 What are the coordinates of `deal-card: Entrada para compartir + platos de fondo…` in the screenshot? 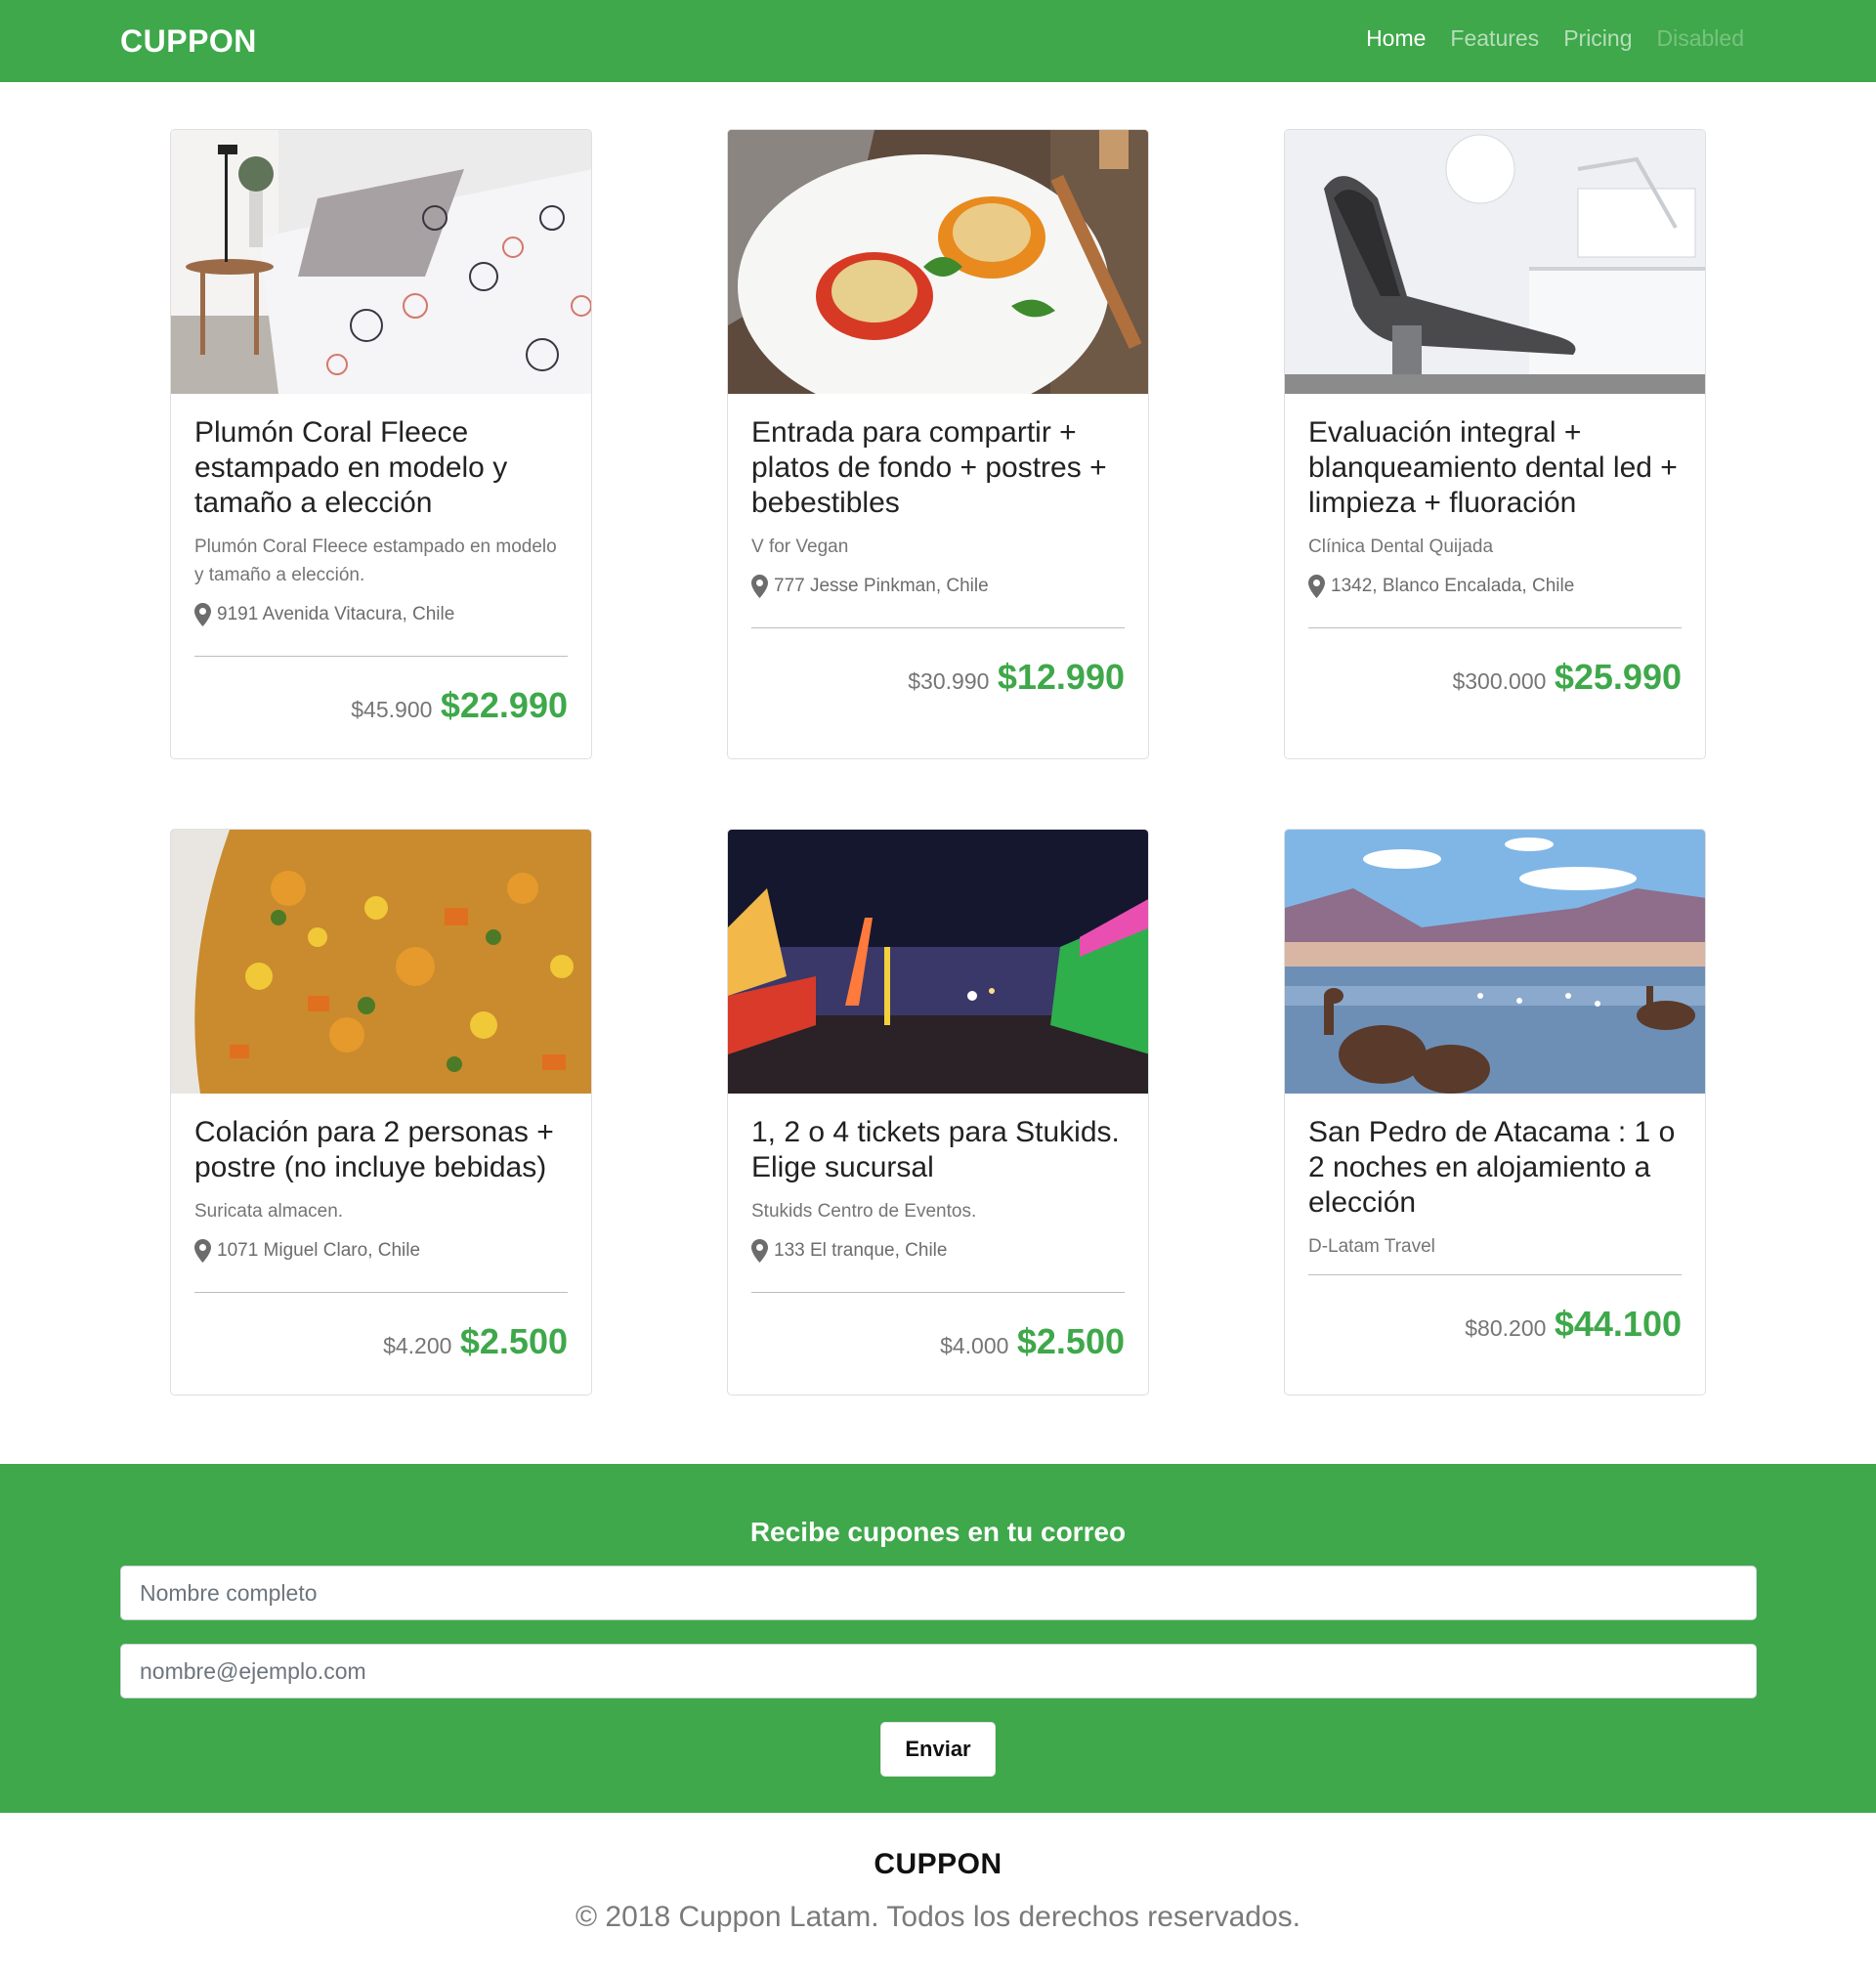 It's located at (938, 444).